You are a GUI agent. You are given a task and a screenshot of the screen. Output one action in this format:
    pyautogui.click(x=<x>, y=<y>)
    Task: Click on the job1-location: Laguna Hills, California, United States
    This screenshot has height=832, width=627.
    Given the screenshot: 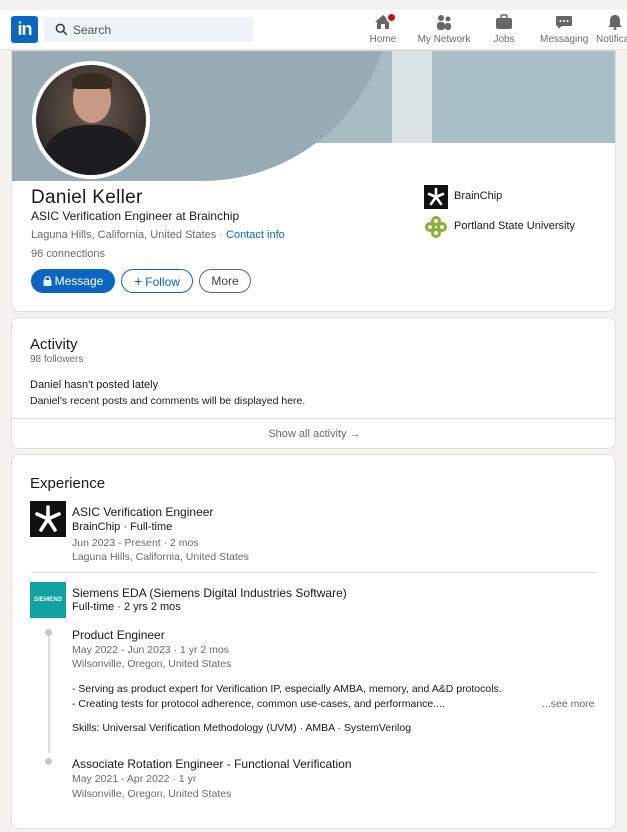 What is the action you would take?
    pyautogui.click(x=160, y=557)
    